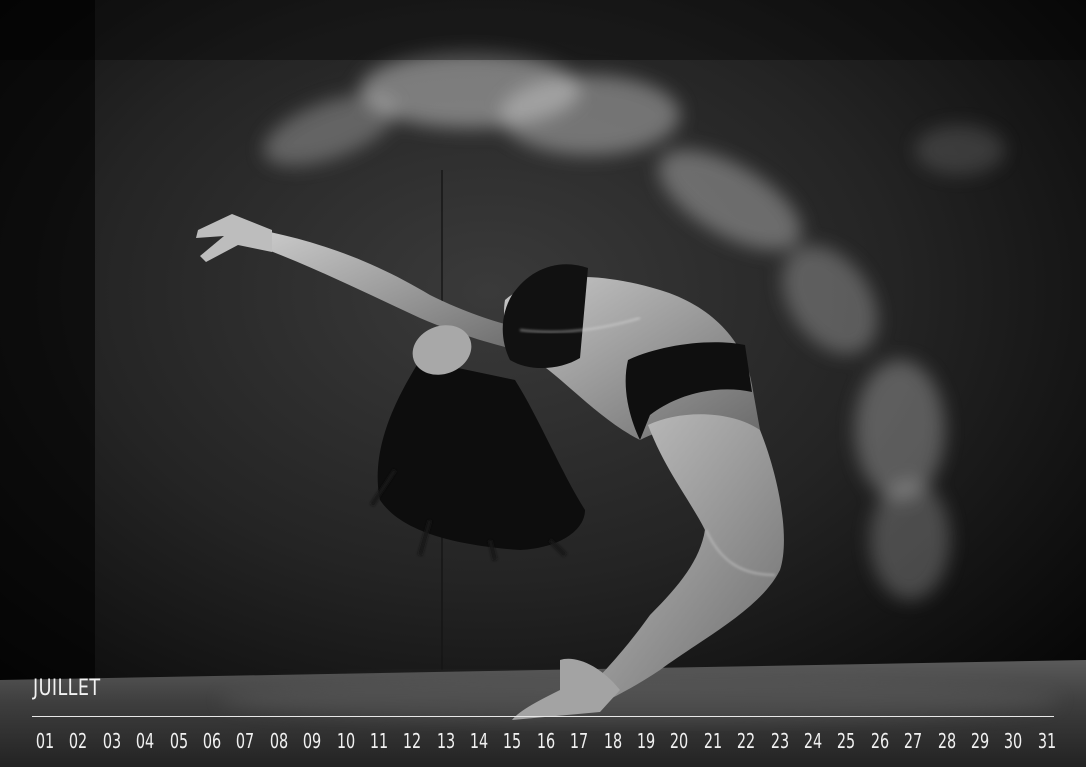 The height and width of the screenshot is (767, 1086). Describe the element at coordinates (746, 741) in the screenshot. I see `day-number: 22` at that location.